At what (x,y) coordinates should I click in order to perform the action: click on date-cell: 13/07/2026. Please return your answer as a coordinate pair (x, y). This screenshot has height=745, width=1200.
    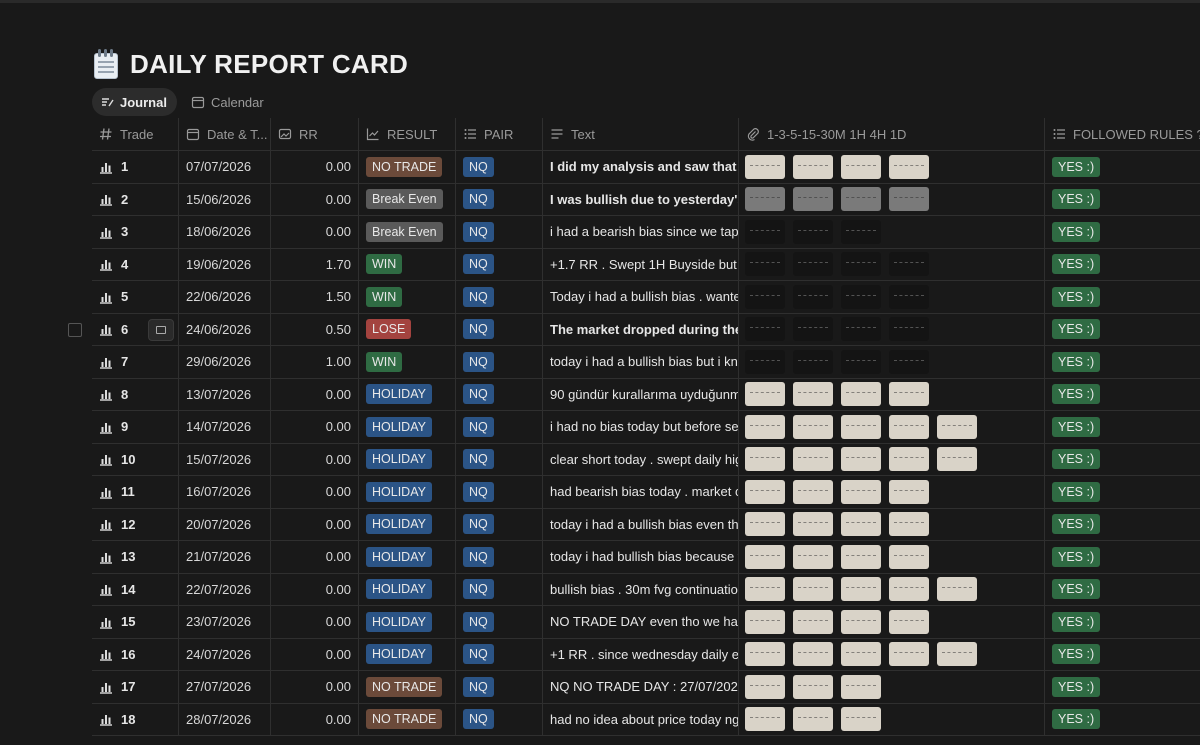
    Looking at the image, I should click on (225, 394).